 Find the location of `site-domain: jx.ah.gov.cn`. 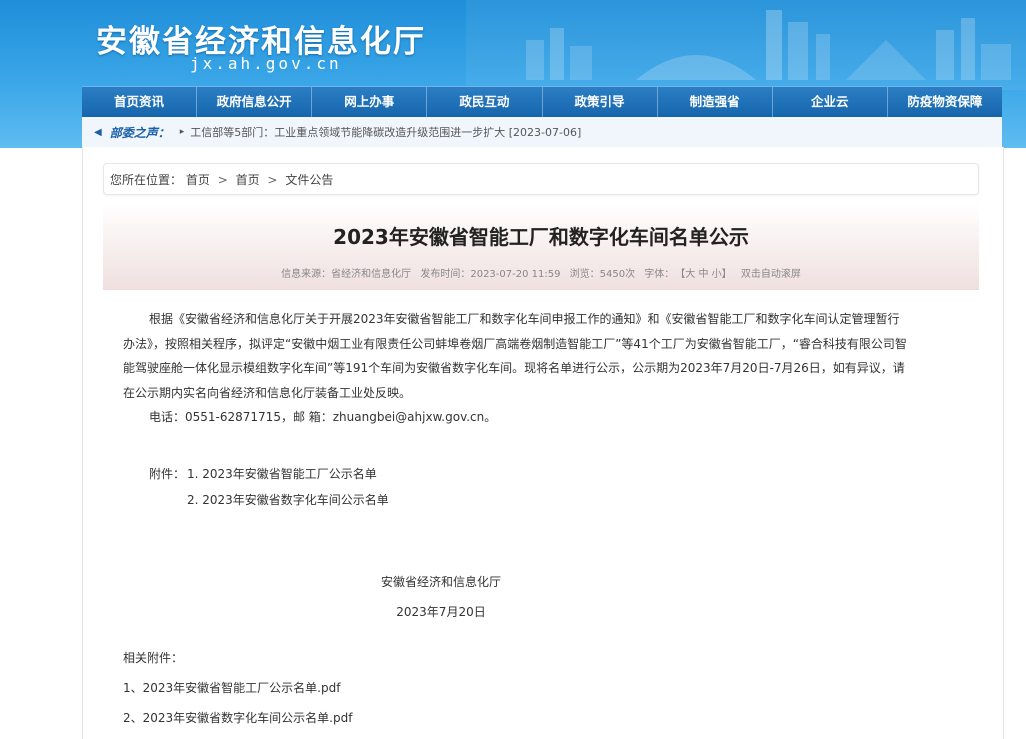

site-domain: jx.ah.gov.cn is located at coordinates (266, 63).